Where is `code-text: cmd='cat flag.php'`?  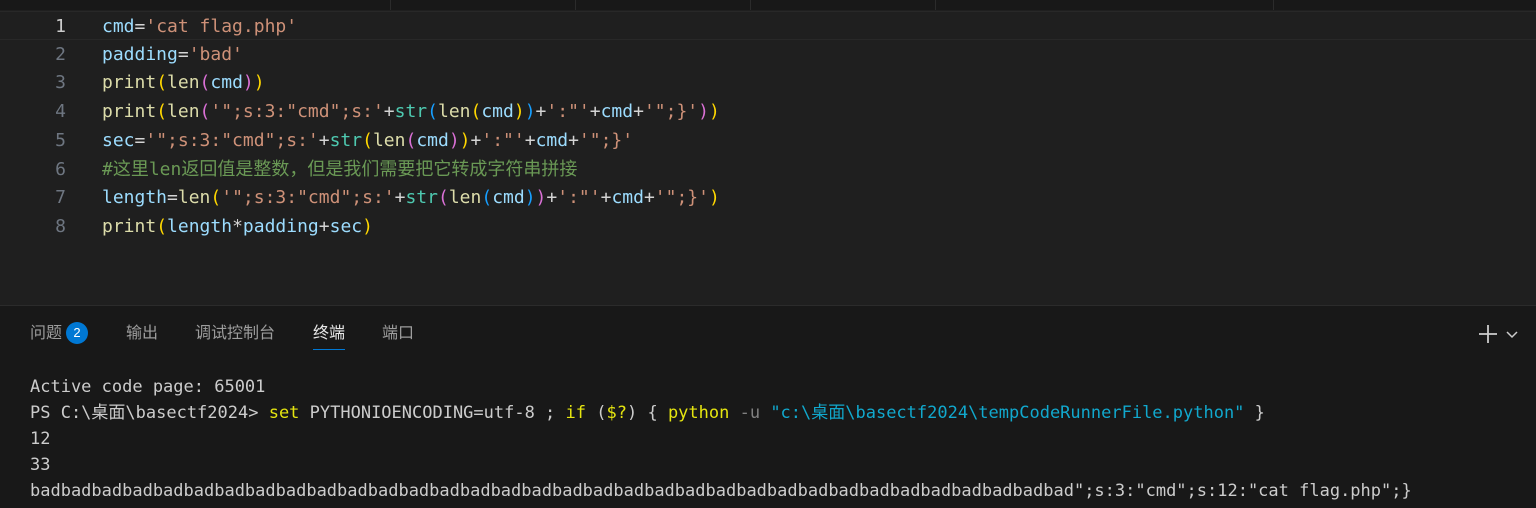 code-text: cmd='cat flag.php' is located at coordinates (199, 26).